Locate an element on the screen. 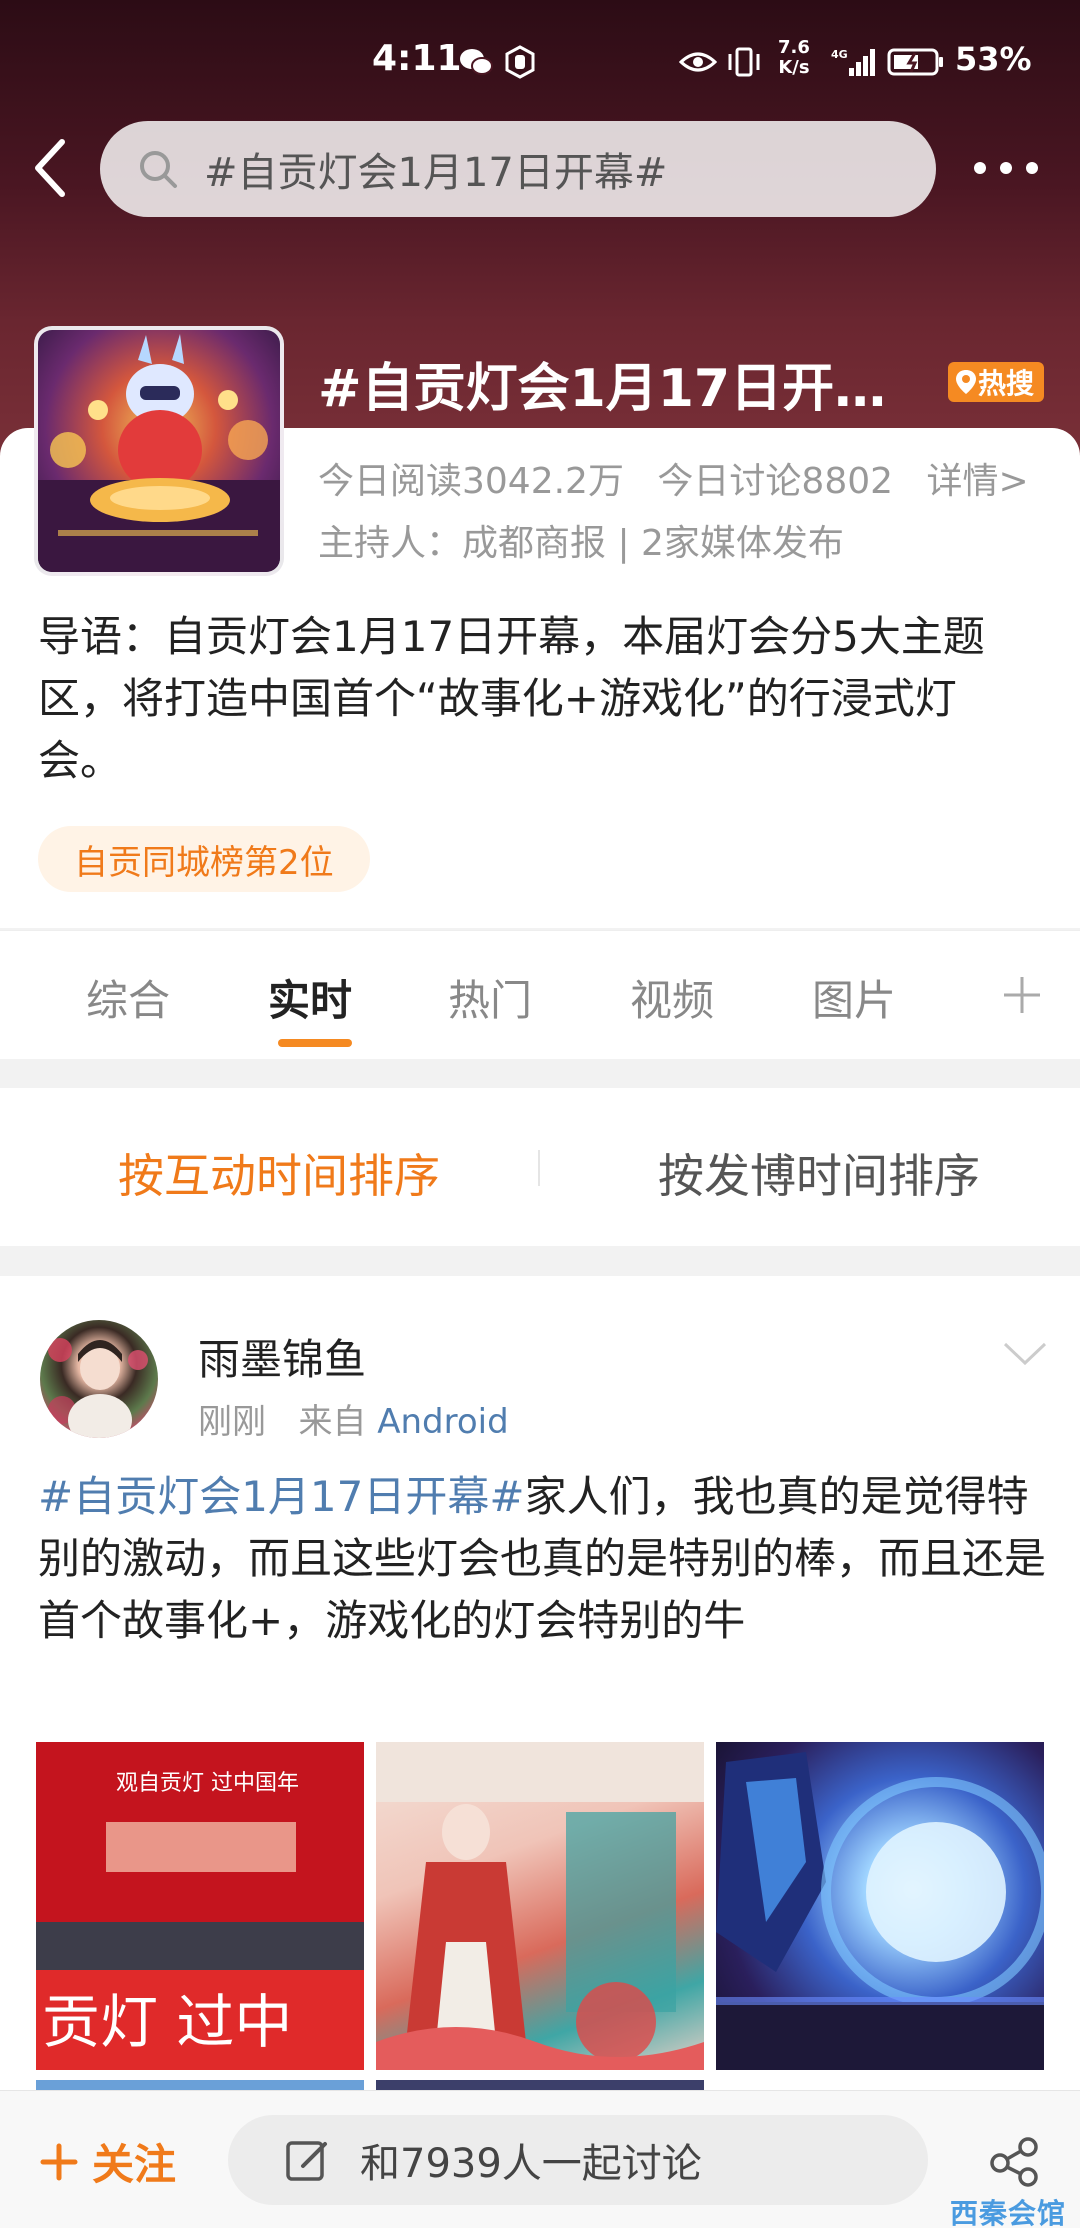 The image size is (1080, 2228). post-meta: 刚刚 来自 Android is located at coordinates (353, 1418).